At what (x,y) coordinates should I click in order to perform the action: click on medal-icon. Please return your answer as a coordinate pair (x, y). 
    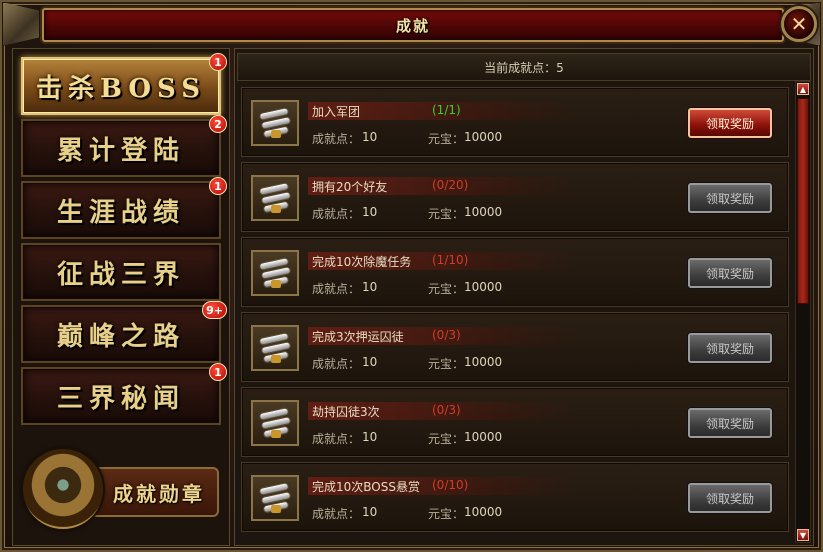
    Looking at the image, I should click on (63, 489).